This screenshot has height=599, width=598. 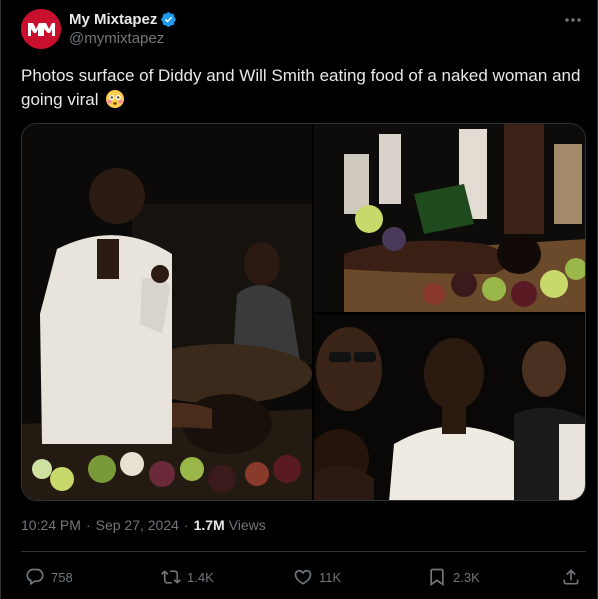 What do you see at coordinates (437, 577) in the screenshot?
I see `bookmark-icon` at bounding box center [437, 577].